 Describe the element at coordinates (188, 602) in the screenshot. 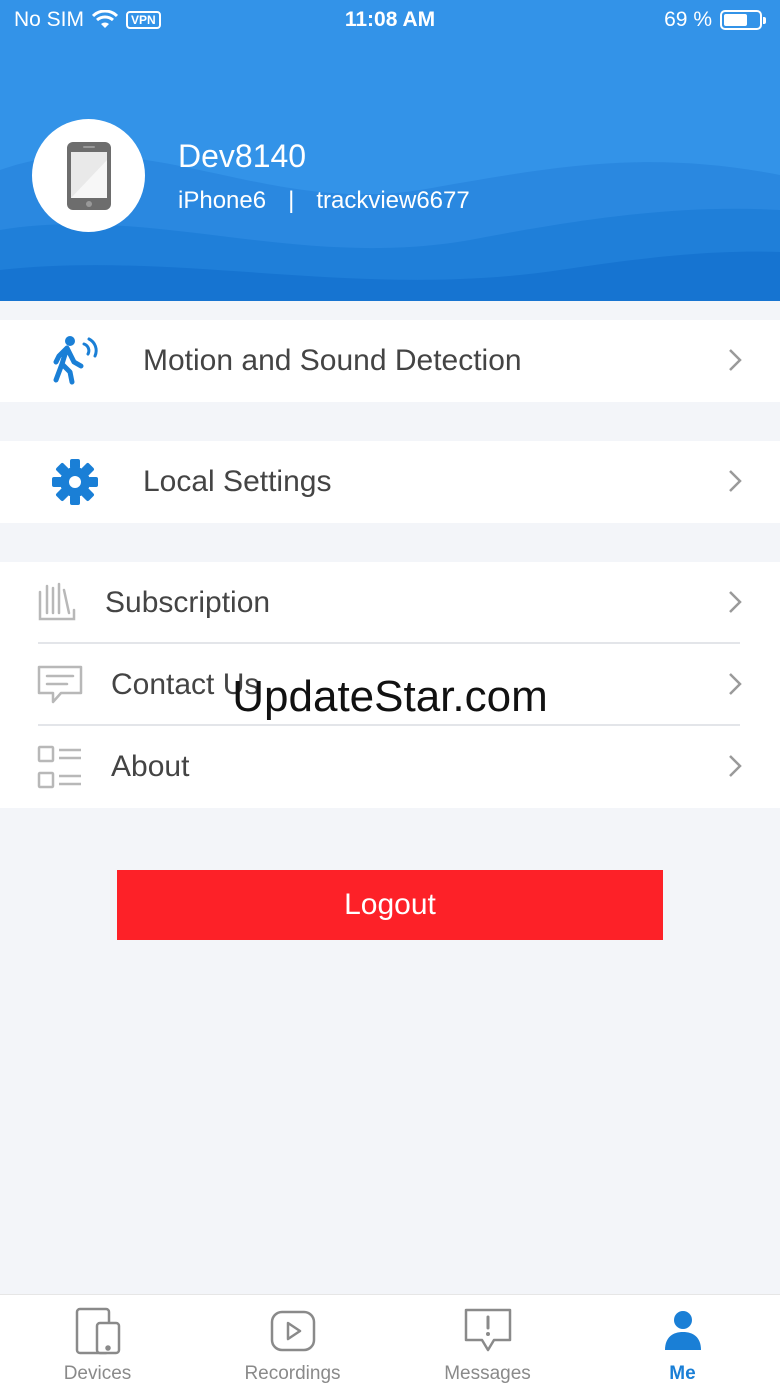

I see `menu-label: Subscription` at that location.